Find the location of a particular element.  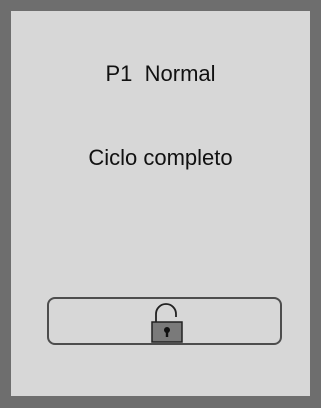

program-line: P1 Normal is located at coordinates (160, 74).